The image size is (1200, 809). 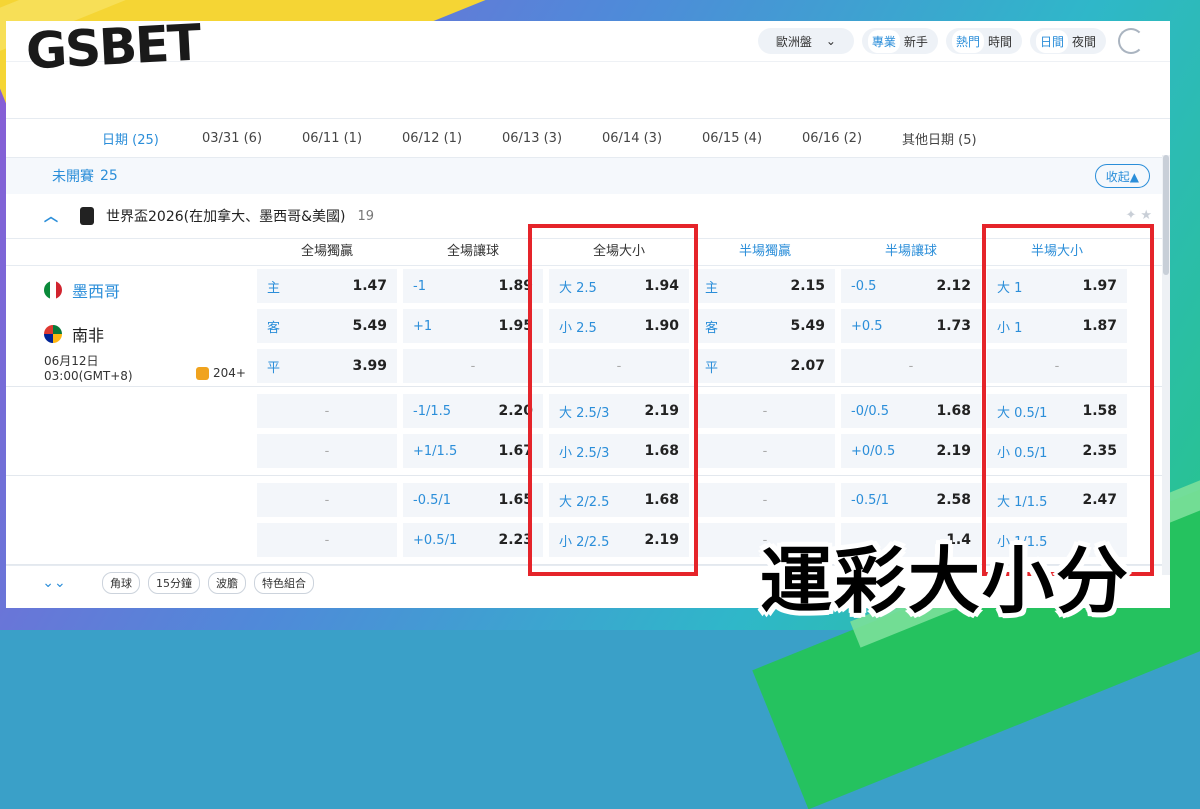 I want to click on odds-cell: +0.5/1 2.23, so click(x=473, y=540).